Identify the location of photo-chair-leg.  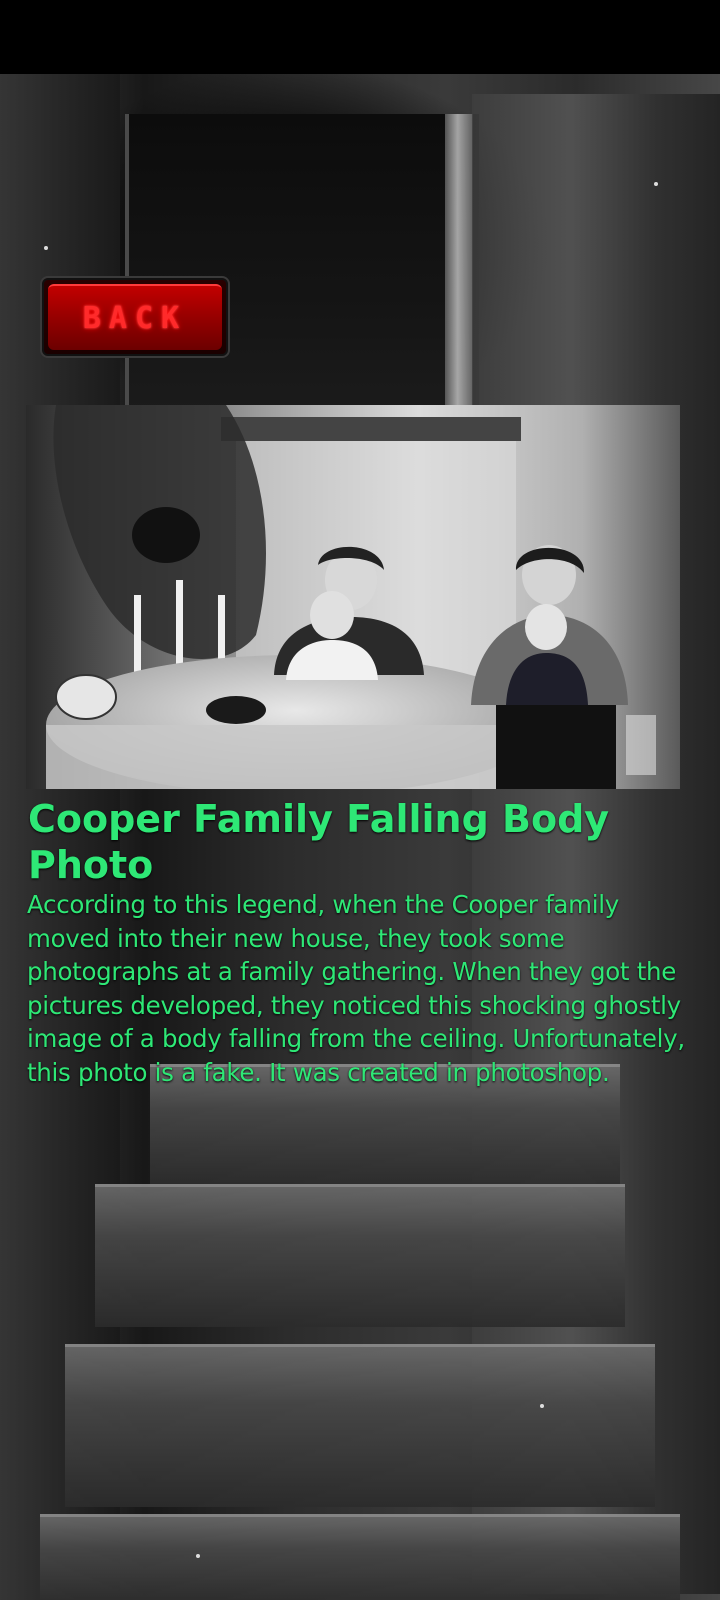
(641, 745).